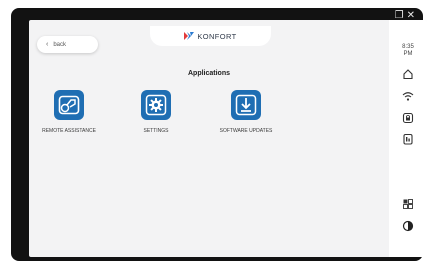 This screenshot has width=428, height=265. What do you see at coordinates (408, 226) in the screenshot?
I see `contrast-icon` at bounding box center [408, 226].